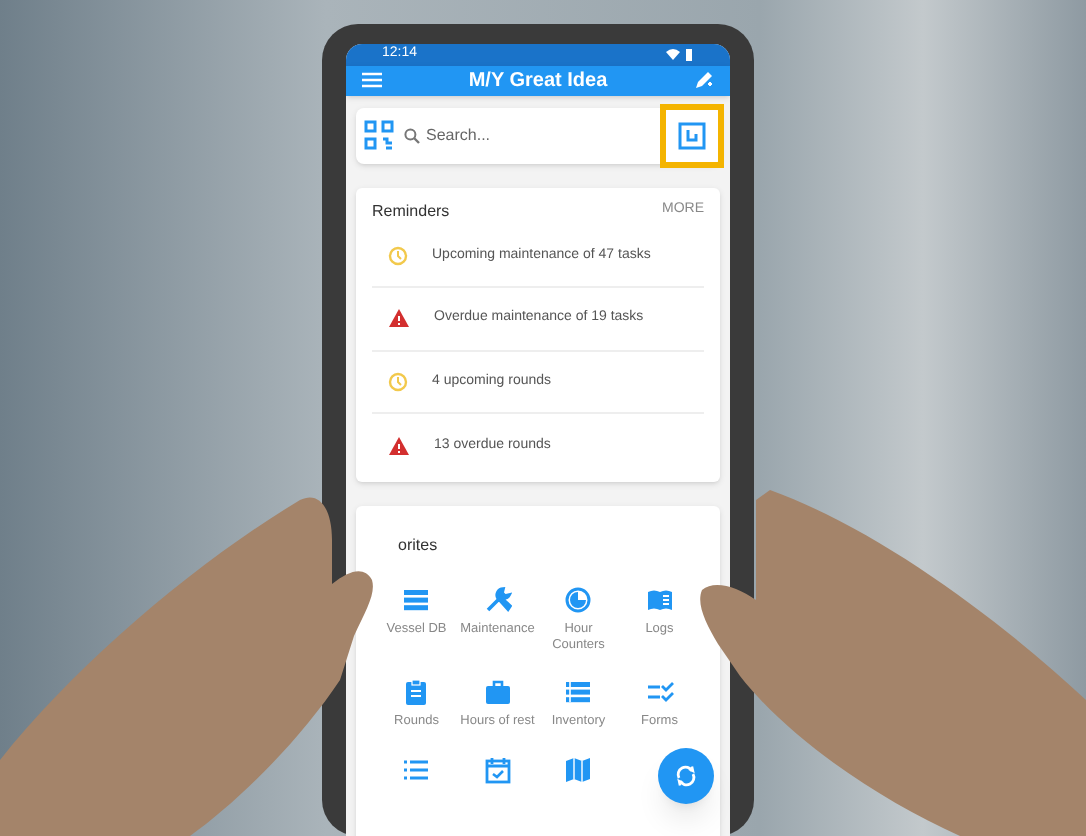  I want to click on pencil-icon, so click(703, 80).